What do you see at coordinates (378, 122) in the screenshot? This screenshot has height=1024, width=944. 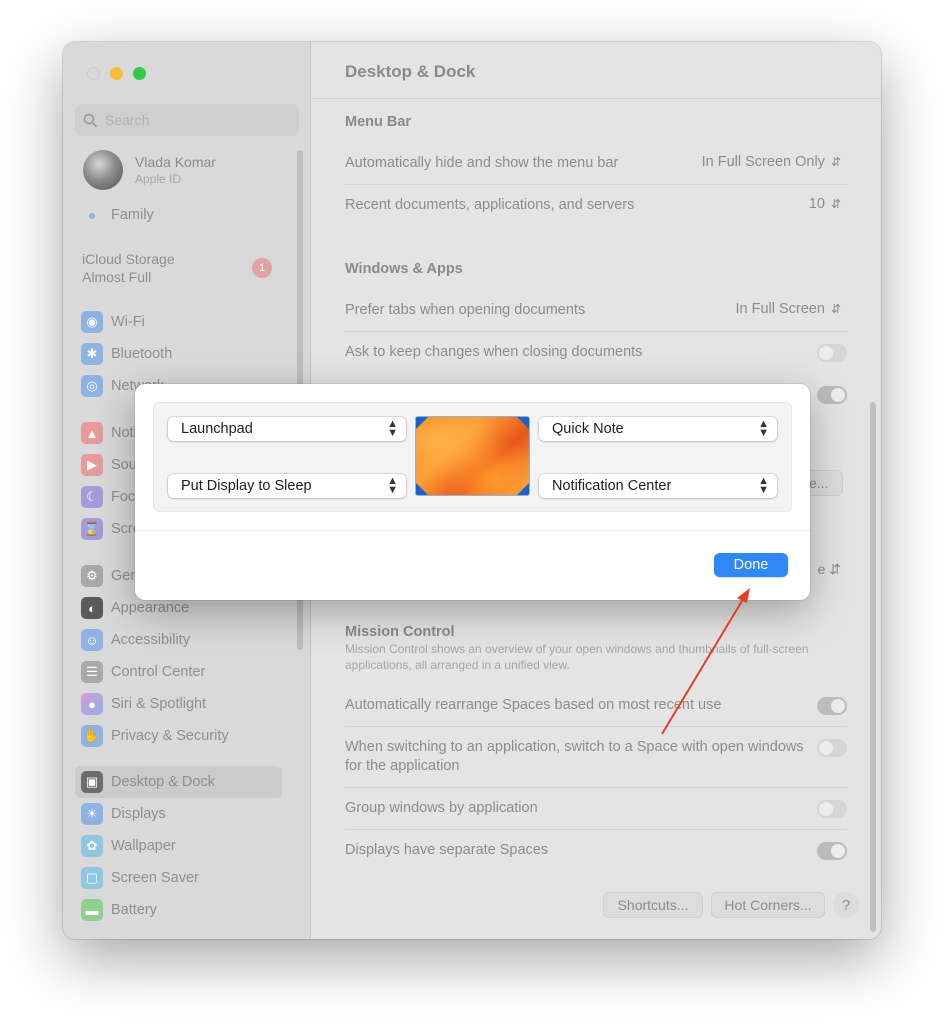 I see `menu-bar-heading: Menu Bar` at bounding box center [378, 122].